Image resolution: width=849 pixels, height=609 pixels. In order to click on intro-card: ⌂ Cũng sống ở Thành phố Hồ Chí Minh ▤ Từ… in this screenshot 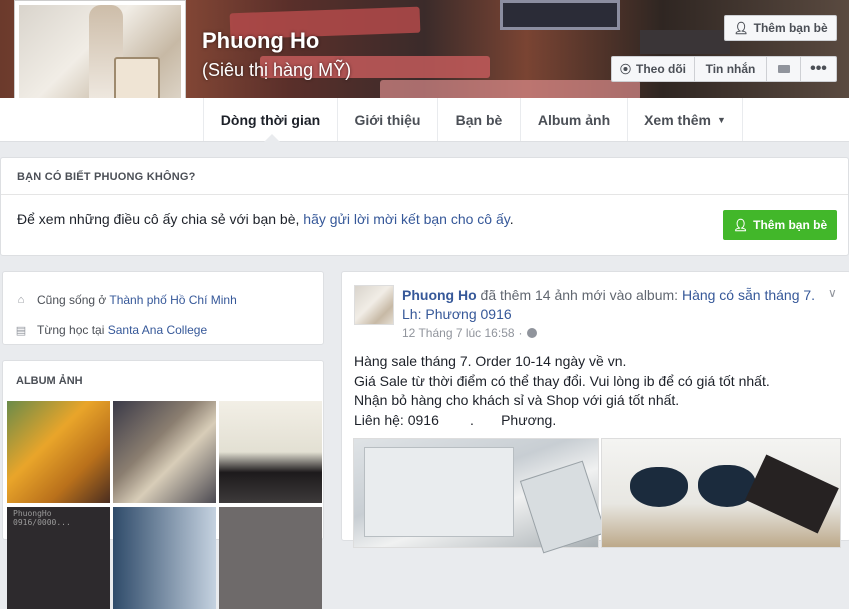, I will do `click(163, 308)`.